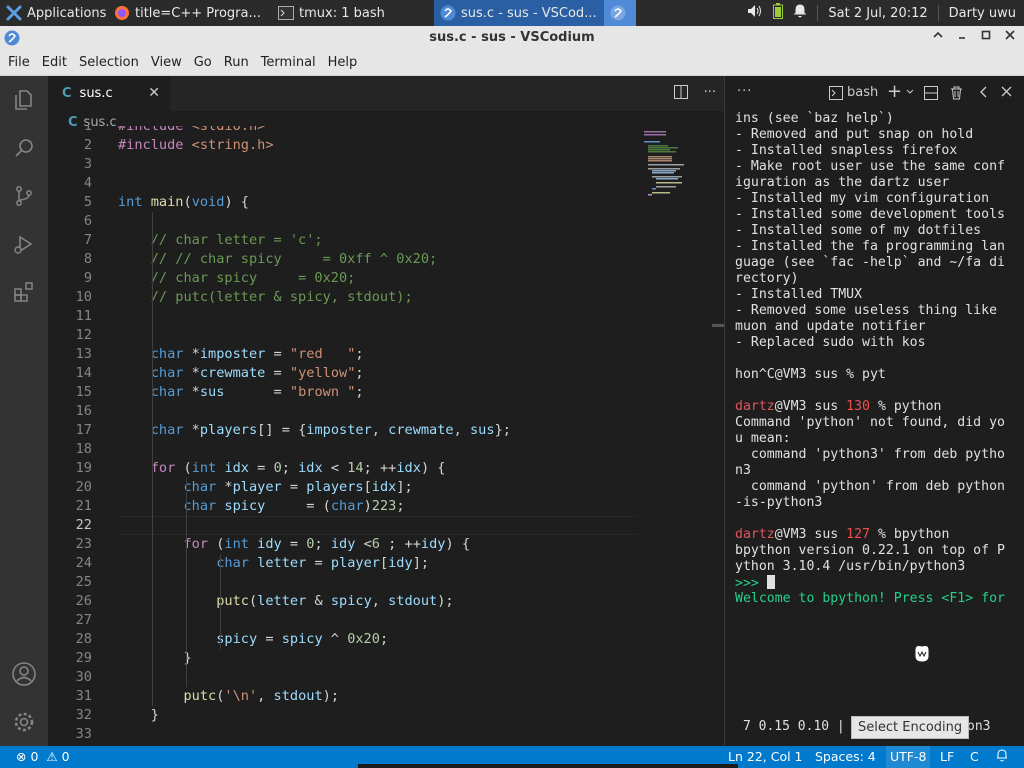 This screenshot has width=1024, height=768. What do you see at coordinates (343, 354) in the screenshot?
I see `code-line: 13 char *imposter = "red ";` at bounding box center [343, 354].